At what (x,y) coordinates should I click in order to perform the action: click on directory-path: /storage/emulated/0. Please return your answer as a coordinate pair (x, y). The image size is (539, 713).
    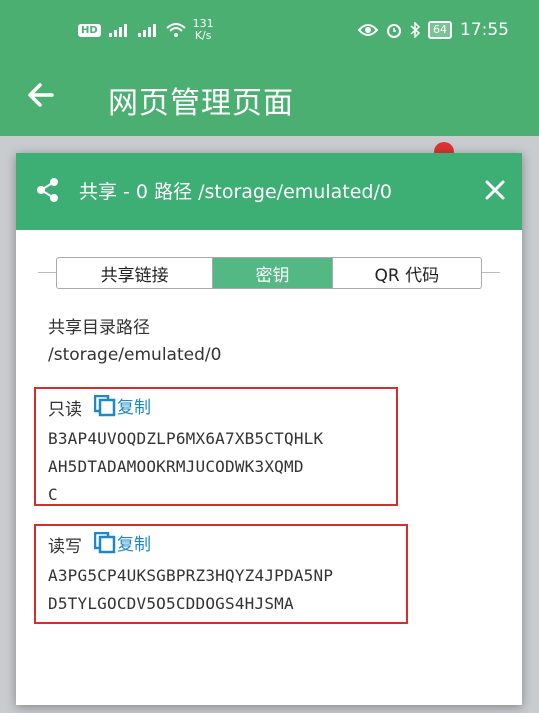
    Looking at the image, I should click on (135, 355).